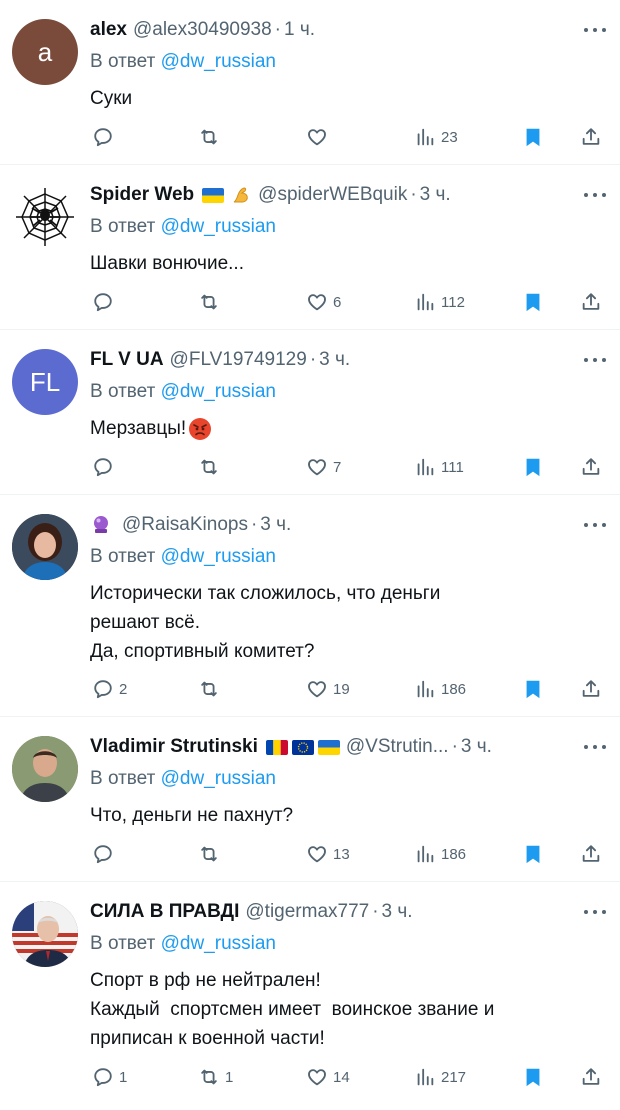 This screenshot has height=1110, width=620. I want to click on views-chart-icon, so click(425, 302).